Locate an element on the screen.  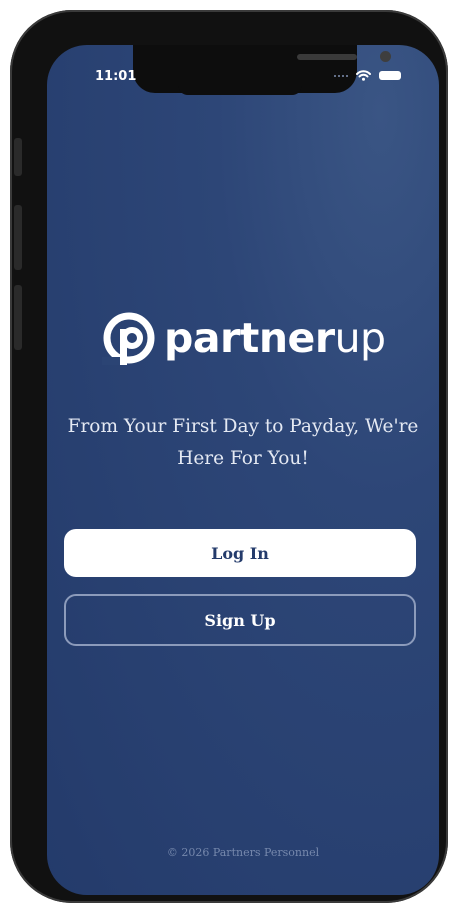
device-notch-lower is located at coordinates (240, 90).